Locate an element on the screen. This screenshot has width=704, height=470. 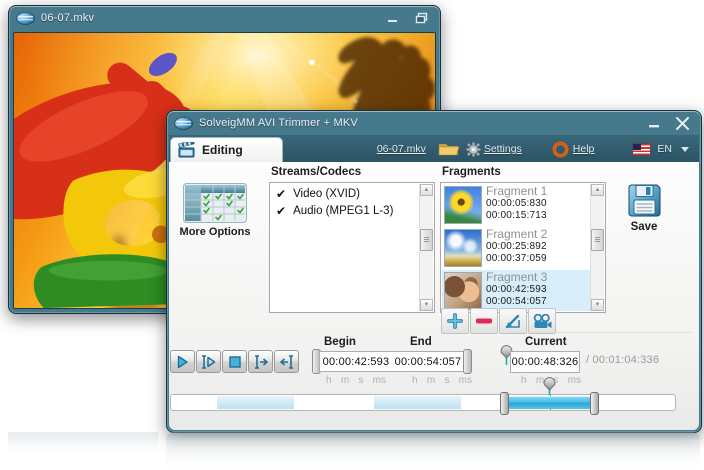
language-flag-icon is located at coordinates (642, 149).